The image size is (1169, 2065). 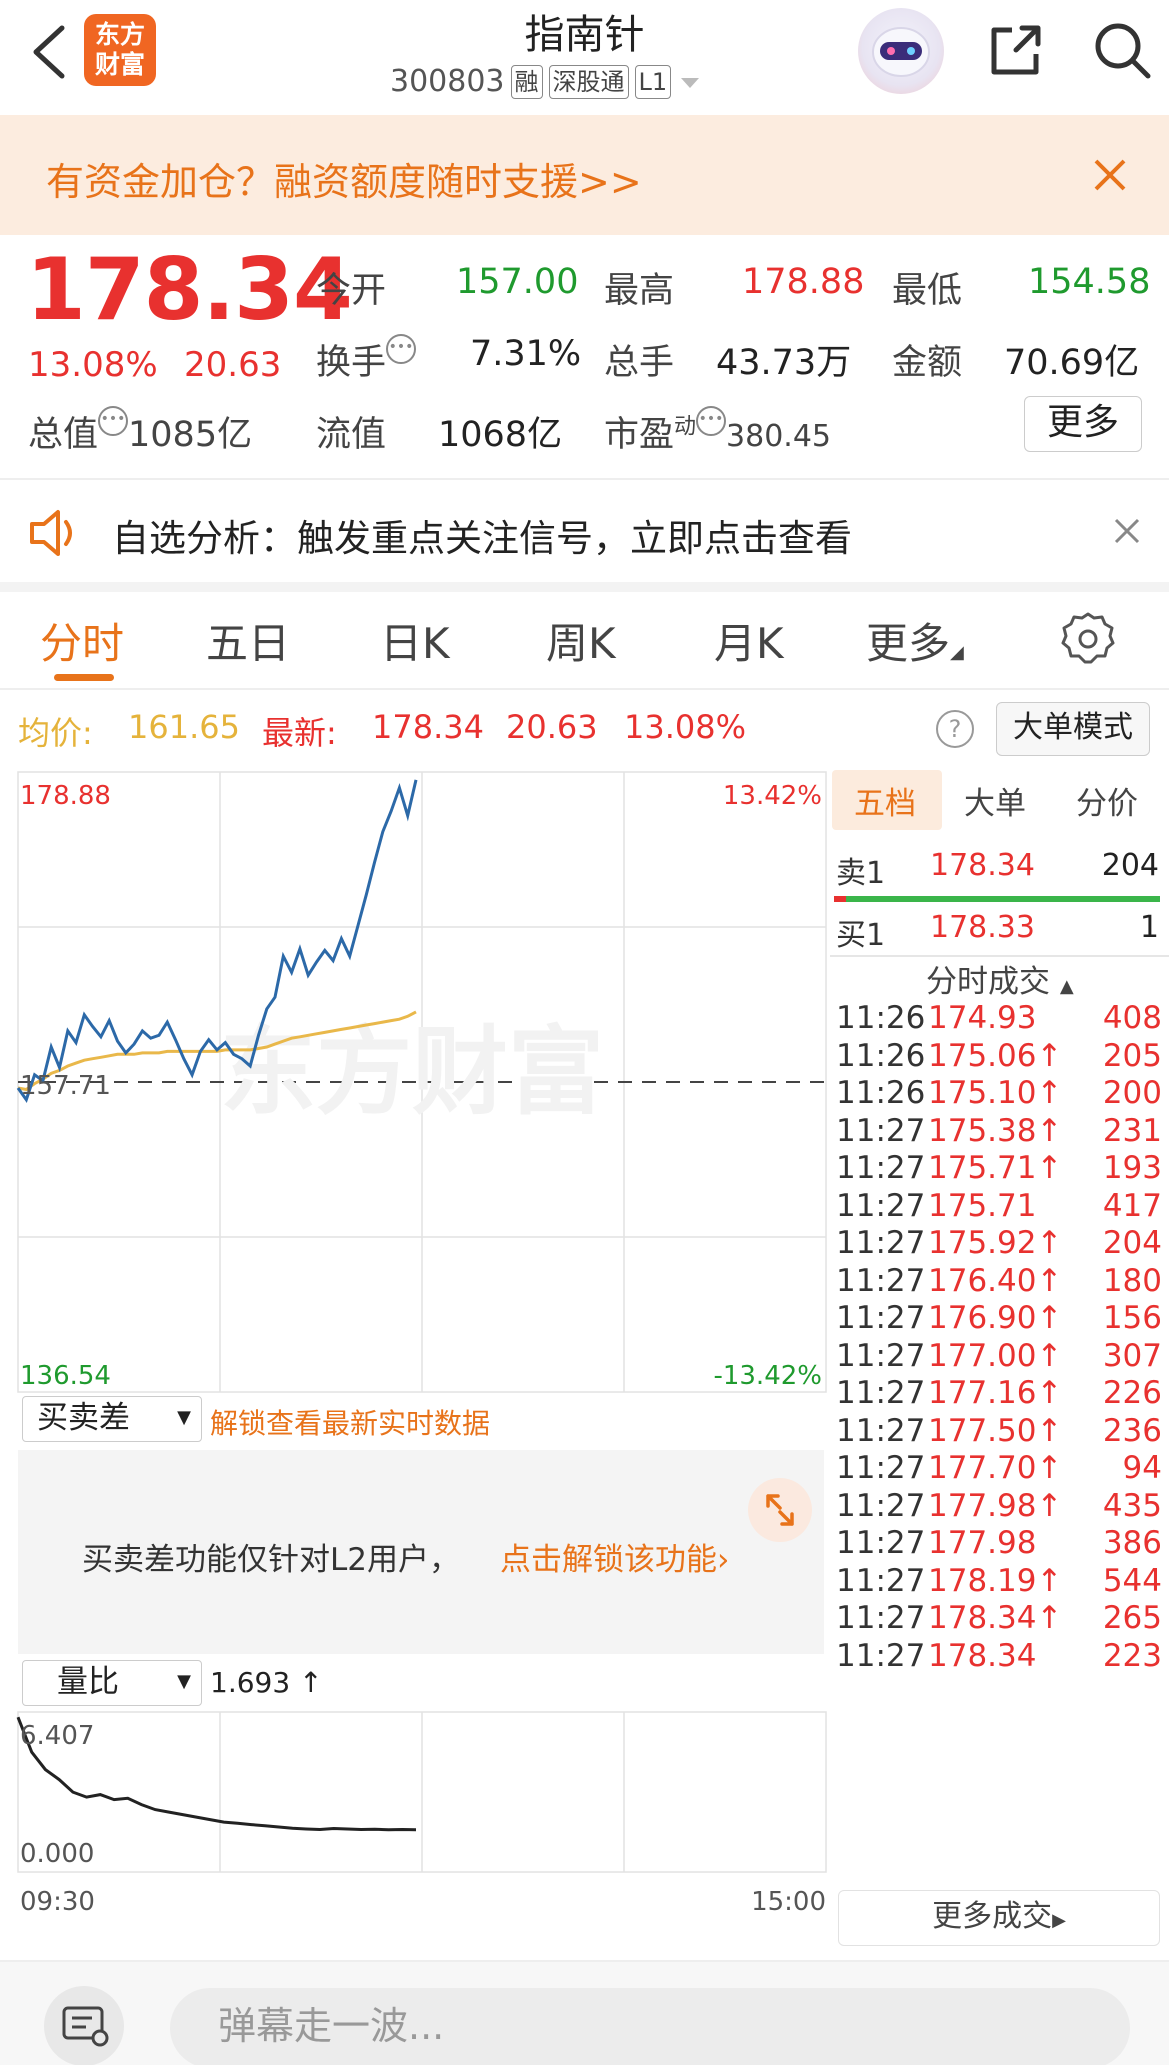 What do you see at coordinates (546, 81) in the screenshot?
I see `stock-code-row: 300803 融 深股通 L1` at bounding box center [546, 81].